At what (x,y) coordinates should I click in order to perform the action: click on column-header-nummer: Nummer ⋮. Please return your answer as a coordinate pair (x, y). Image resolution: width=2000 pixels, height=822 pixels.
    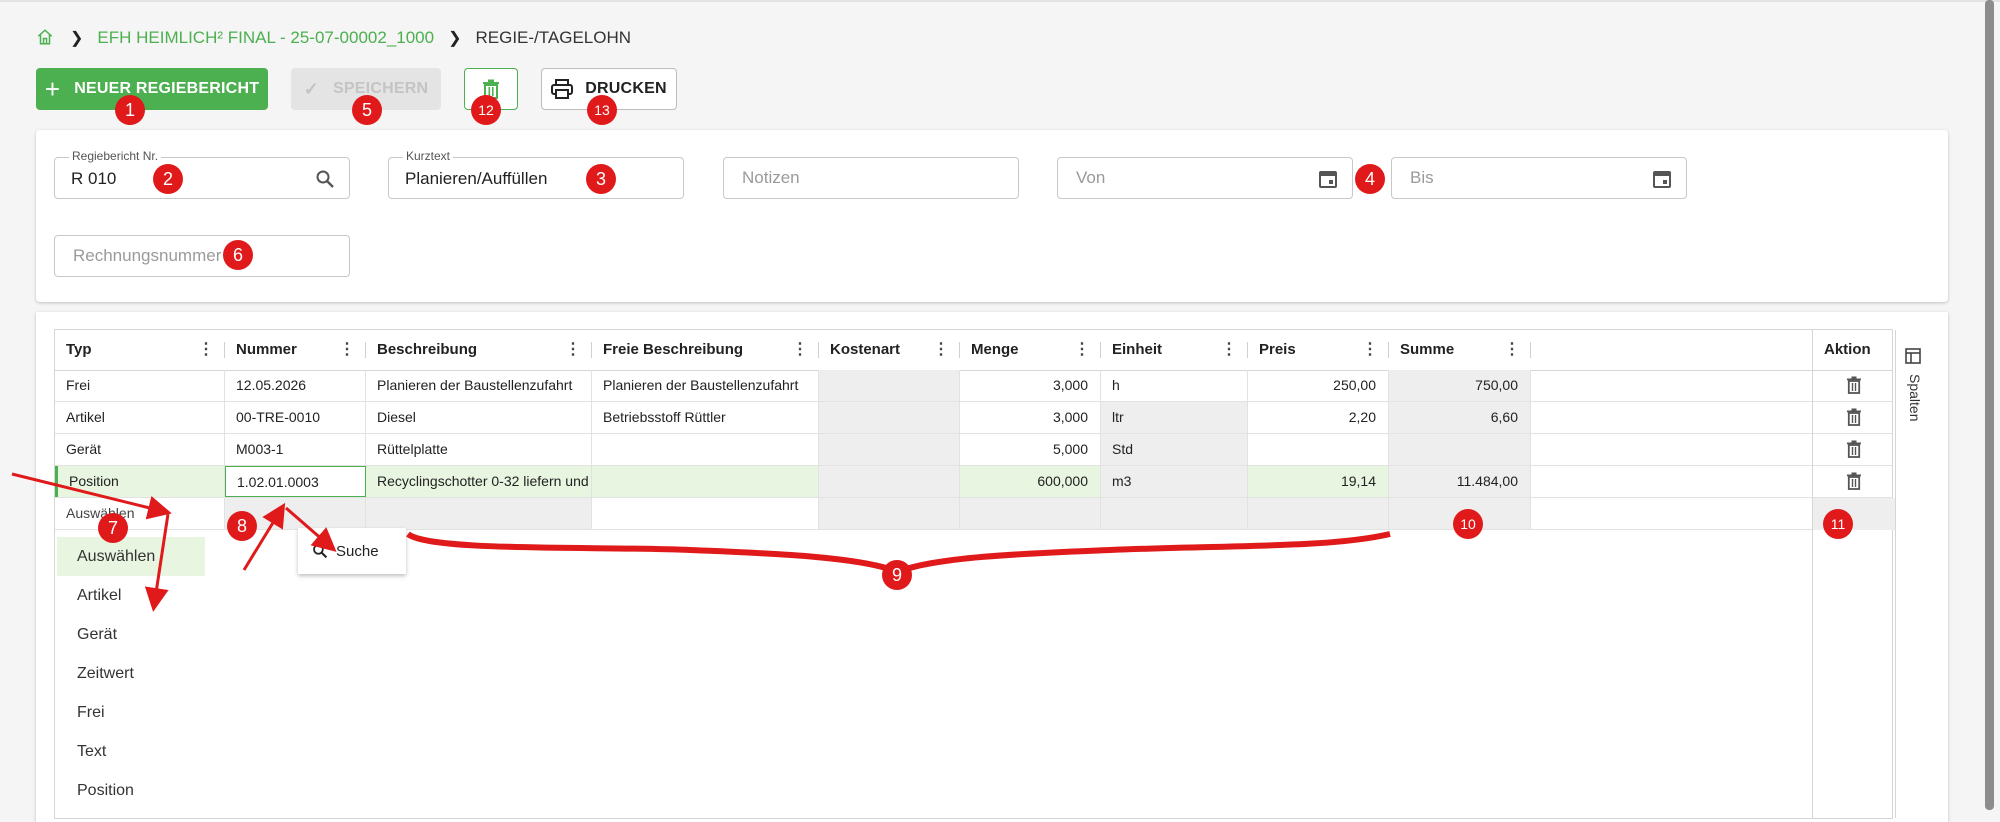
    Looking at the image, I should click on (295, 350).